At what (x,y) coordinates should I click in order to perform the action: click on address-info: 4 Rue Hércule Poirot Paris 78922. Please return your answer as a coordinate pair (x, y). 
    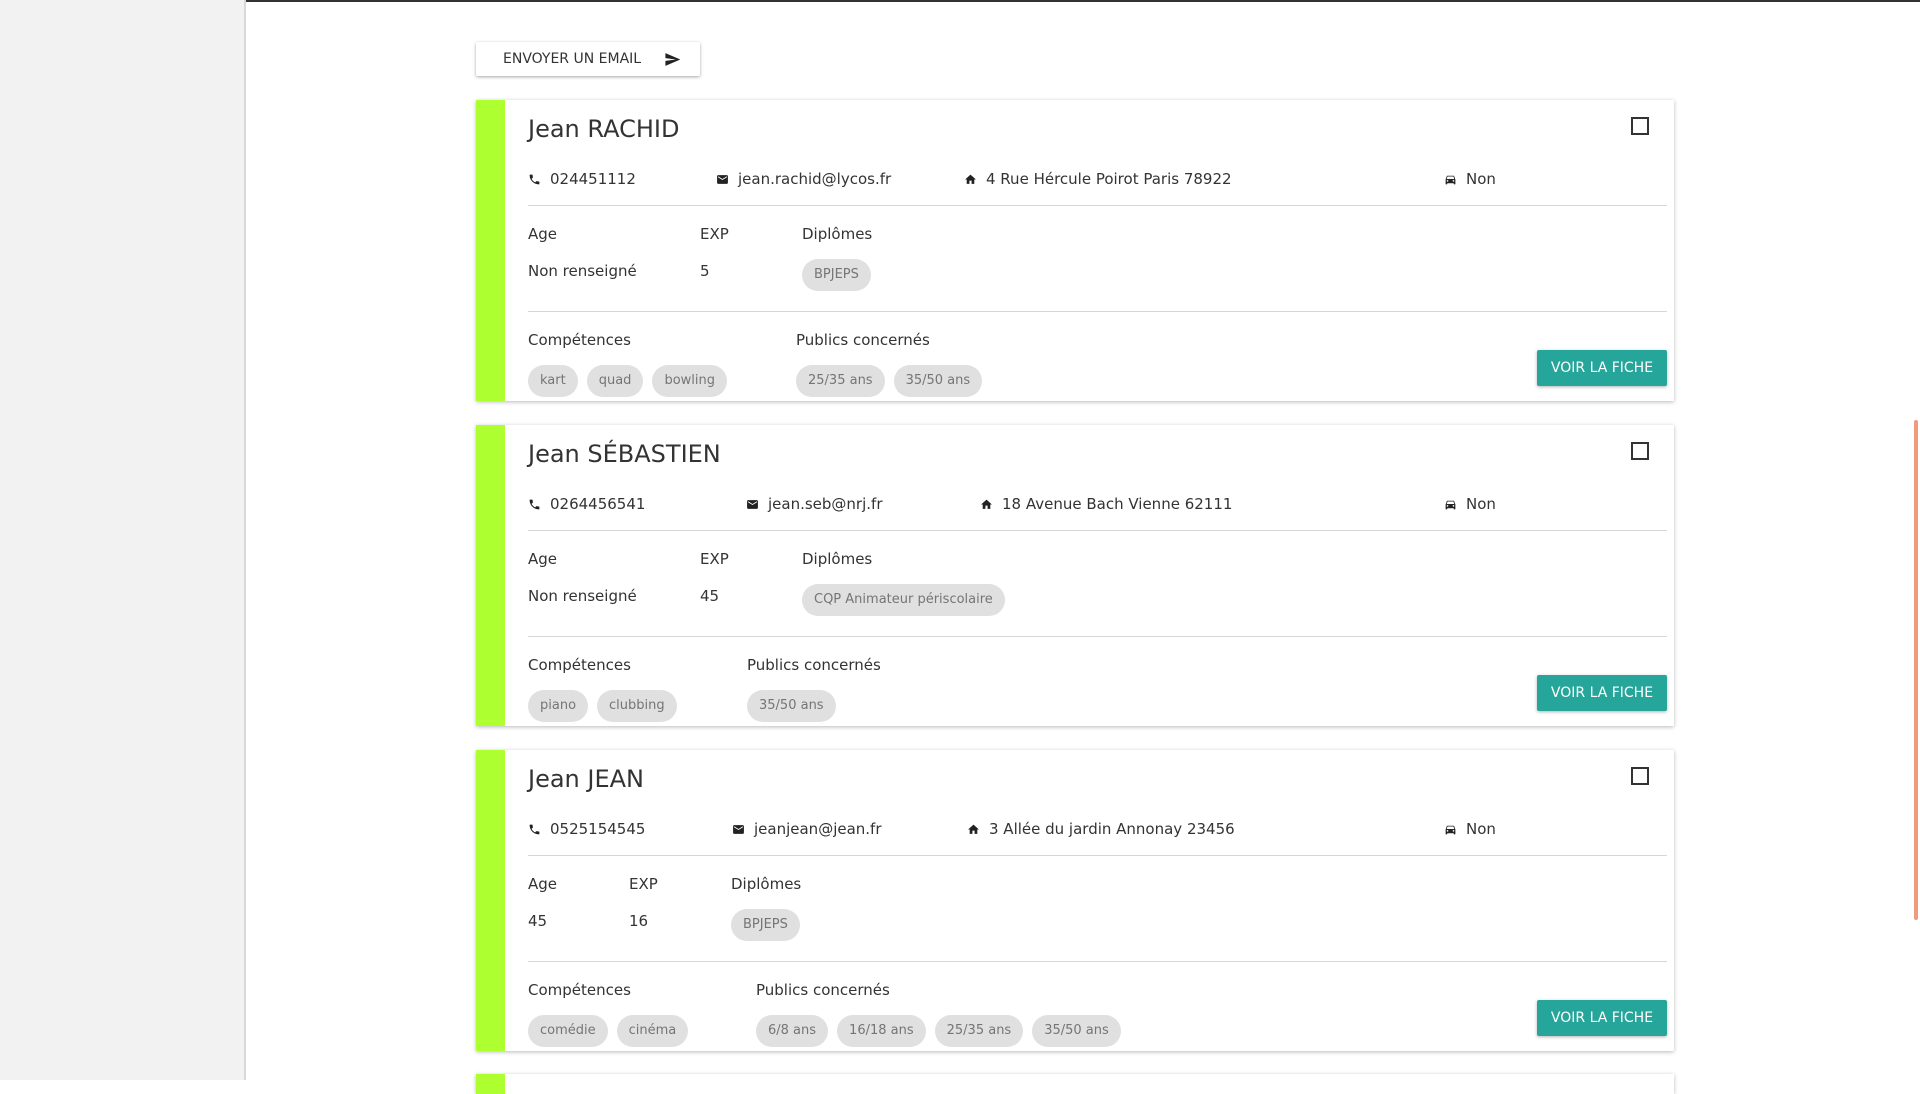
    Looking at the image, I should click on (1098, 179).